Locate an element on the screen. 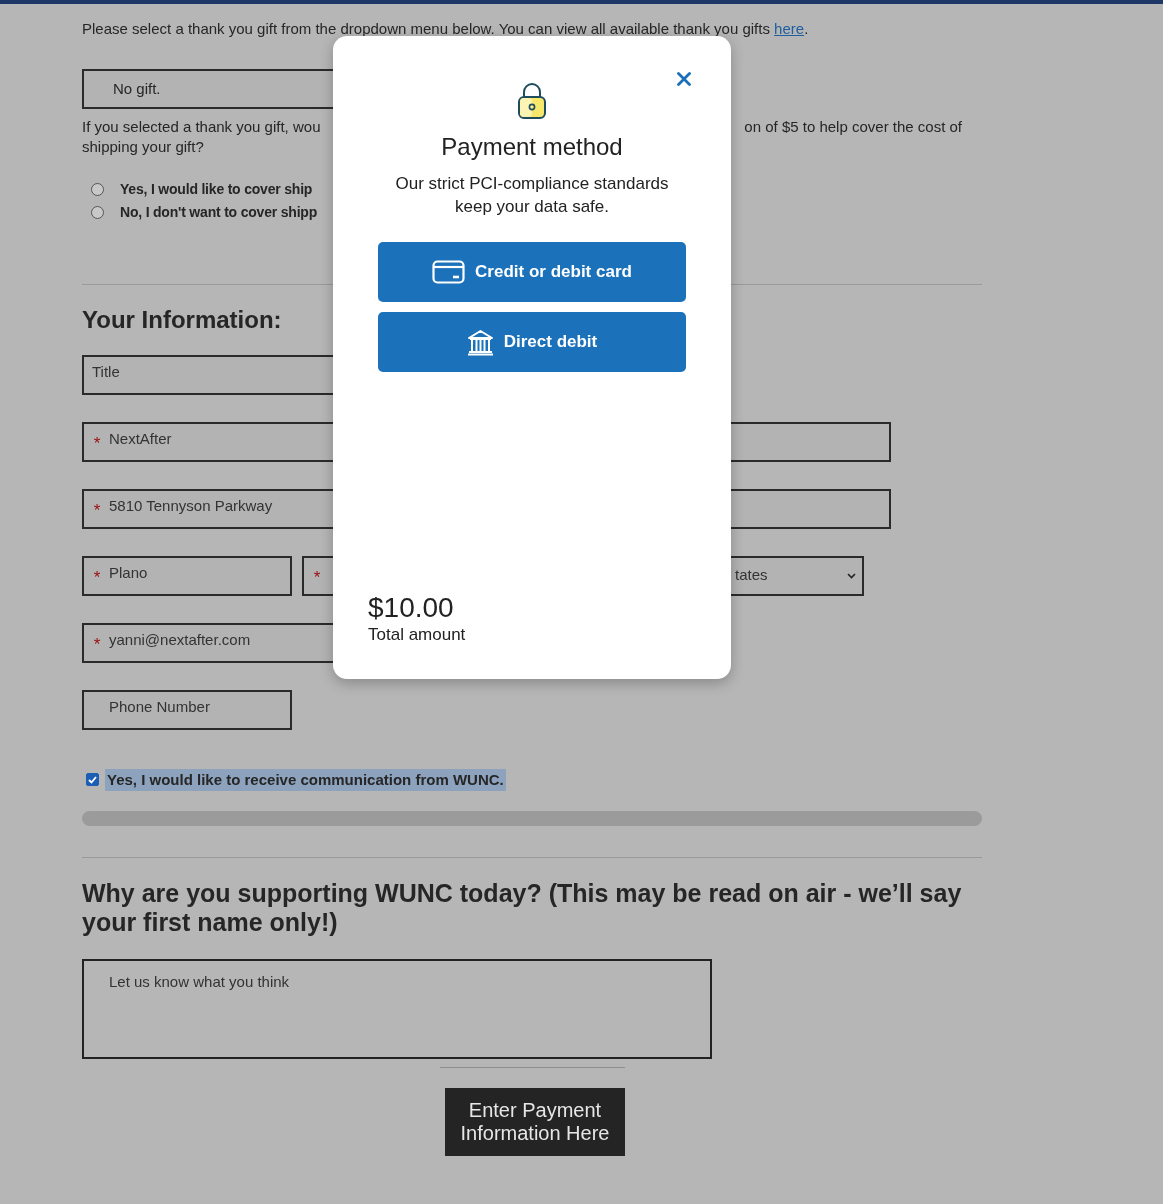 The width and height of the screenshot is (1163, 1204). section-heading: Why are you supporting WUNC today? (This may be read on air - we’ll say your first name only!) is located at coordinates (522, 908).